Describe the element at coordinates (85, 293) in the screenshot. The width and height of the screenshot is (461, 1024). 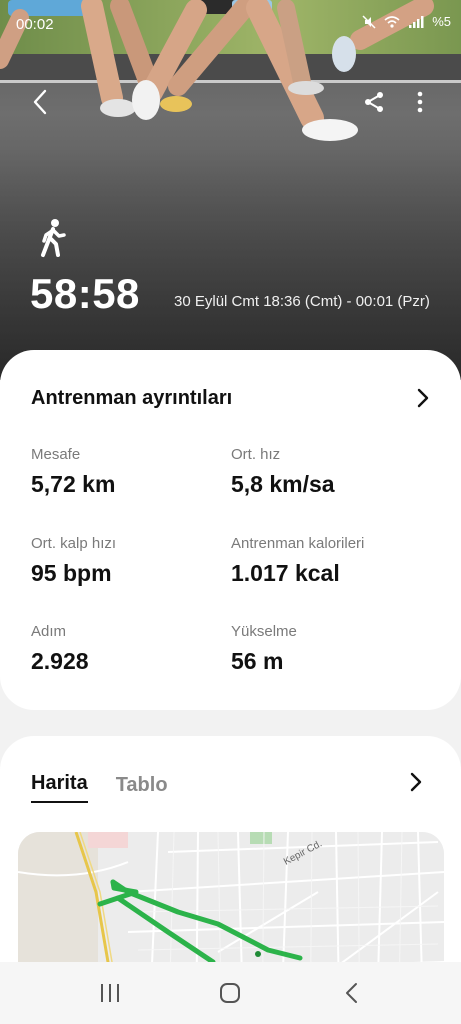
I see `workout-duration: 58:58` at that location.